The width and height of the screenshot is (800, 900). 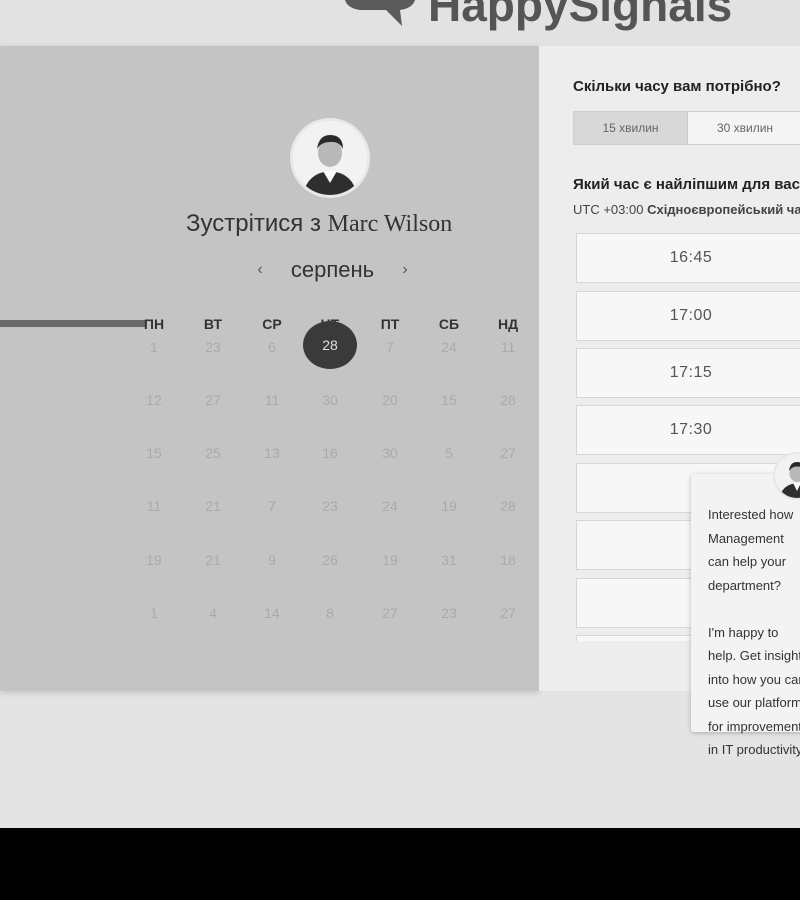 What do you see at coordinates (688, 258) in the screenshot?
I see `time-slot: 16:45` at bounding box center [688, 258].